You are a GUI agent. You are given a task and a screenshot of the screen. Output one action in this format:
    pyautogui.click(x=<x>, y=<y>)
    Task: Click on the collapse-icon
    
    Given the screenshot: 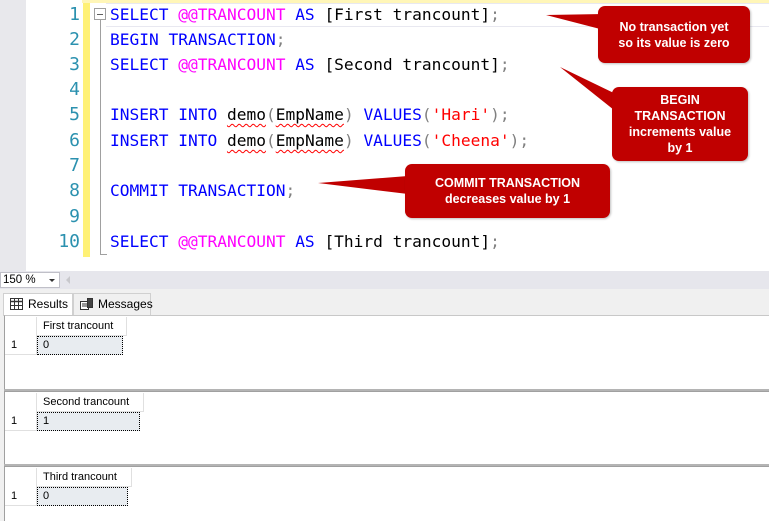 What is the action you would take?
    pyautogui.click(x=100, y=14)
    